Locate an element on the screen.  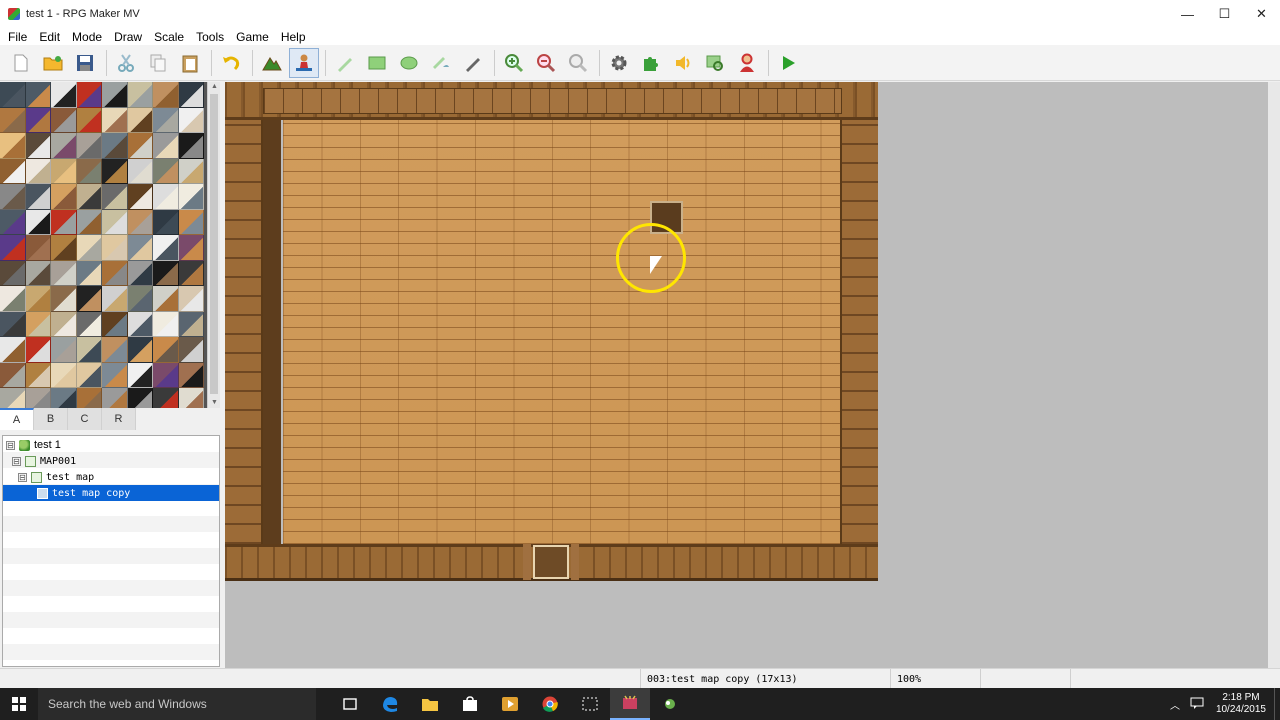
minimize-button: — is located at coordinates (1187, 14).